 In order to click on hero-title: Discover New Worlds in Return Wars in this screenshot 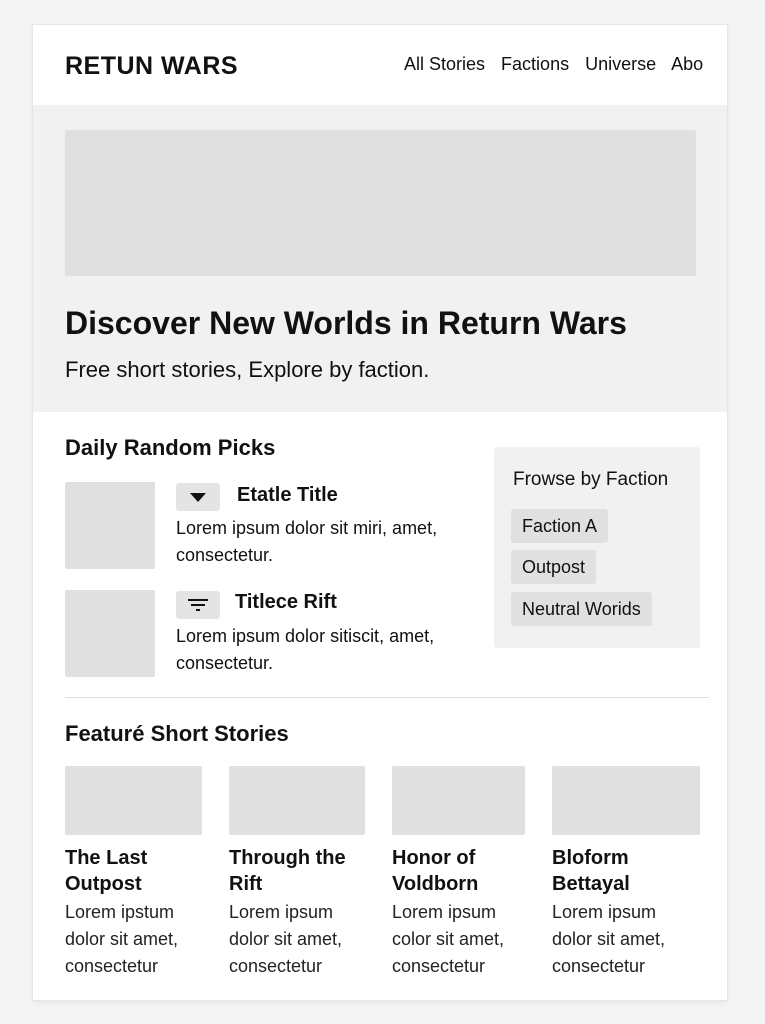, I will do `click(346, 323)`.